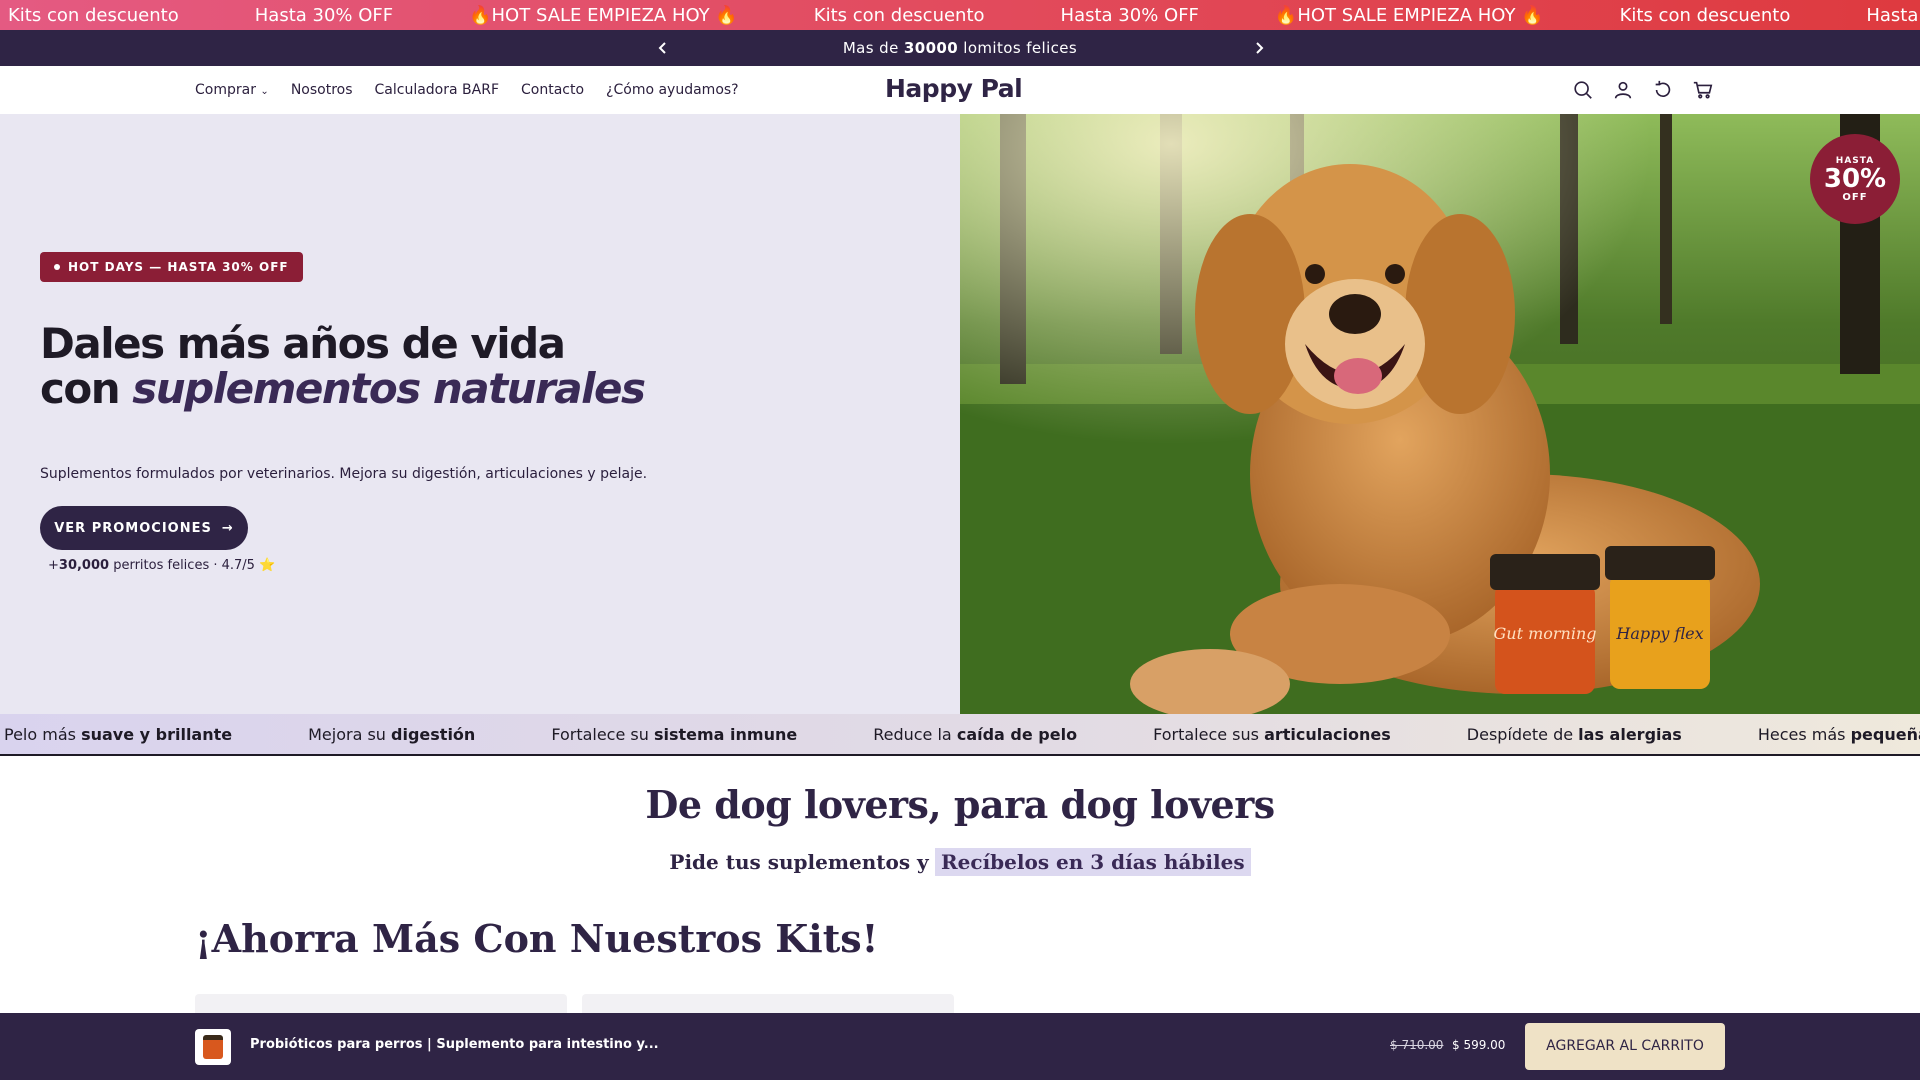  Describe the element at coordinates (1625, 1046) in the screenshot. I see `add-to-cart-button: AGREGAR AL CARRITO` at that location.